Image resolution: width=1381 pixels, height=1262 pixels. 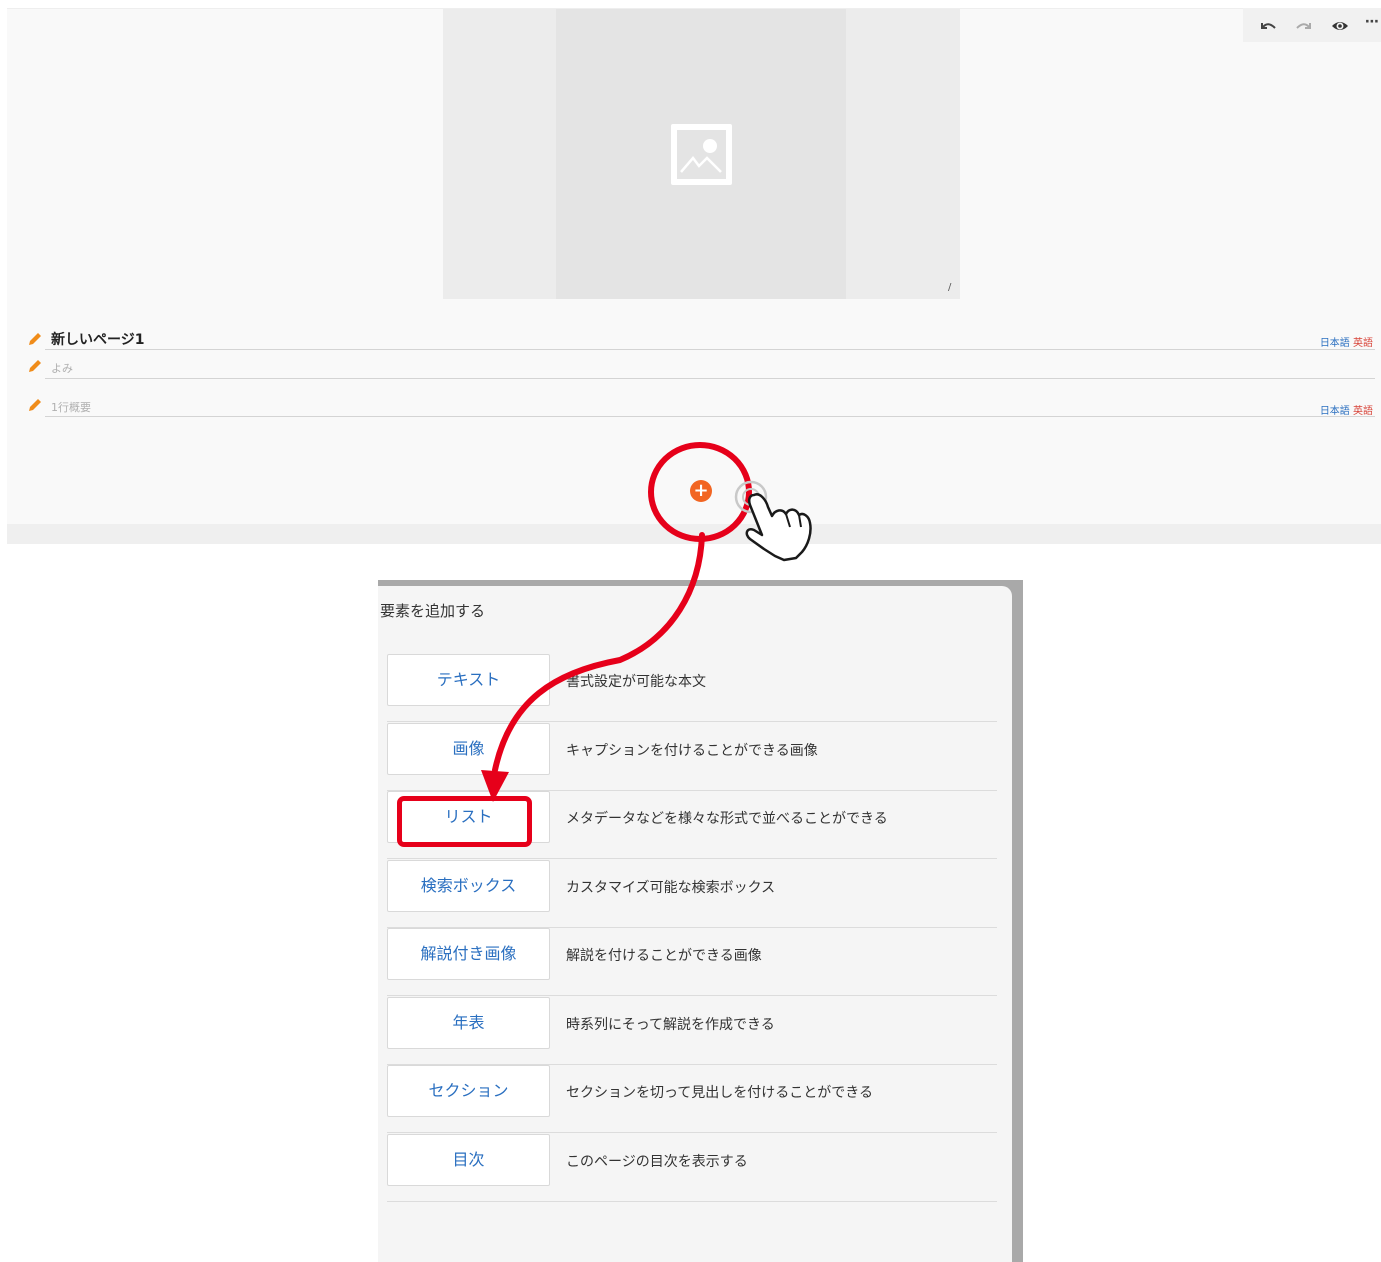 What do you see at coordinates (62, 368) in the screenshot?
I see `reading-placeholder: よみ` at bounding box center [62, 368].